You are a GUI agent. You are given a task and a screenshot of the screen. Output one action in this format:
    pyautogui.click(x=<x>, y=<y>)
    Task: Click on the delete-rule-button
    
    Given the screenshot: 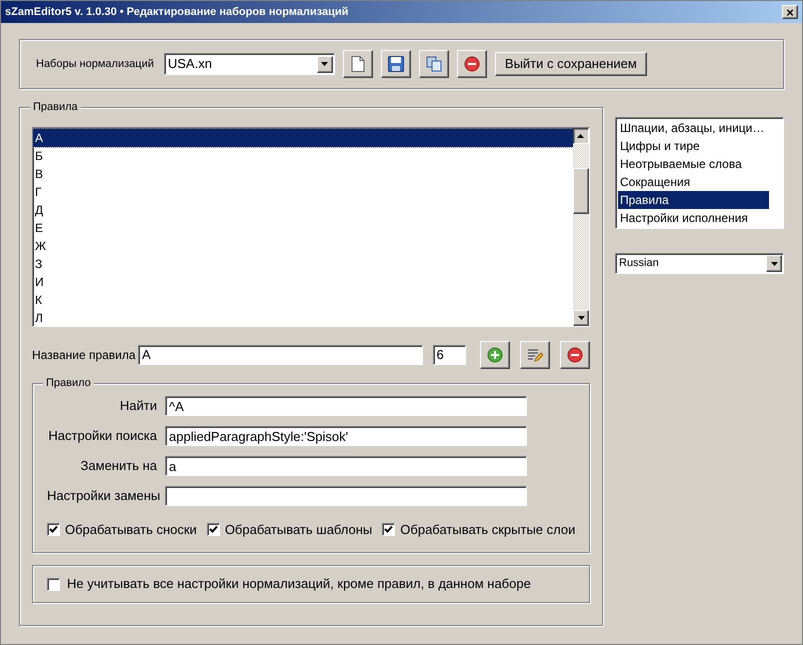 What is the action you would take?
    pyautogui.click(x=575, y=355)
    